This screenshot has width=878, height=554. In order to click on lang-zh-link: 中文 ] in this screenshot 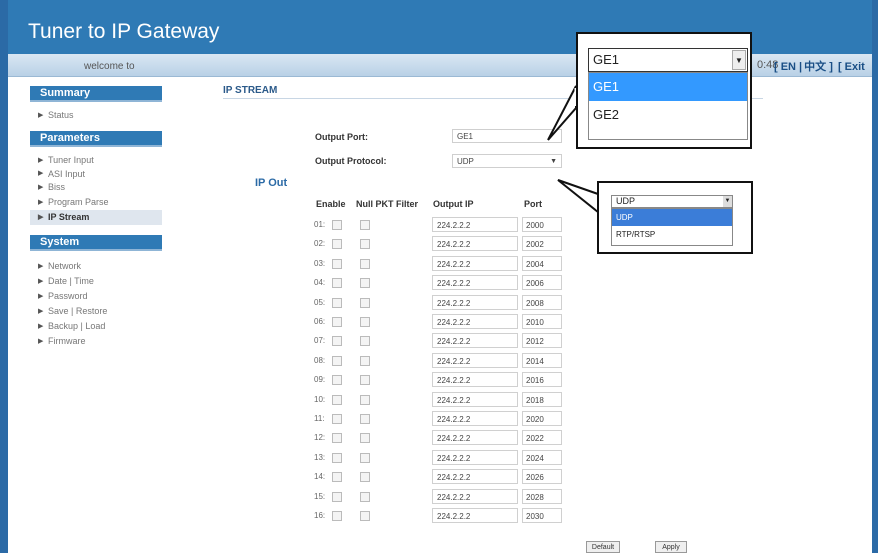, I will do `click(818, 67)`.